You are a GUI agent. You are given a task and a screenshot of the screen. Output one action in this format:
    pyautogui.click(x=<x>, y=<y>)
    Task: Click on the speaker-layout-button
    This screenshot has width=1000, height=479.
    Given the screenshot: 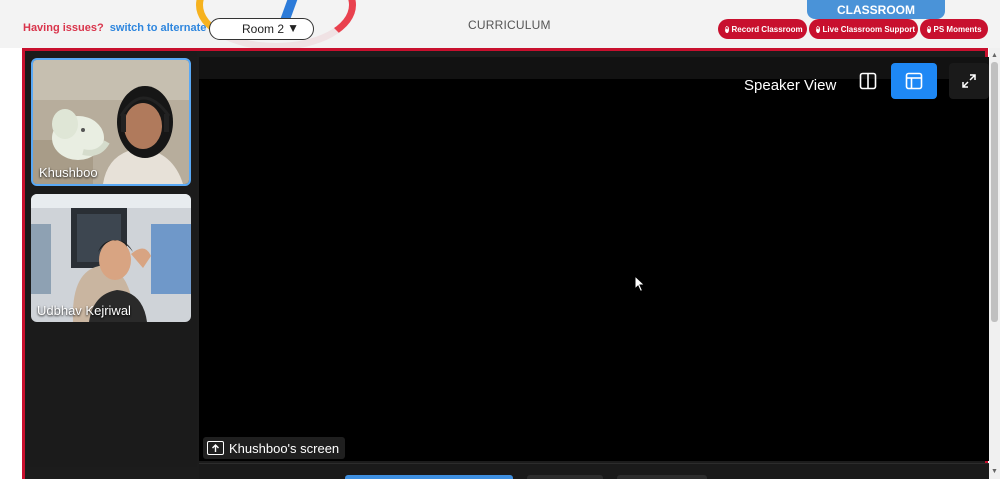 What is the action you would take?
    pyautogui.click(x=914, y=81)
    